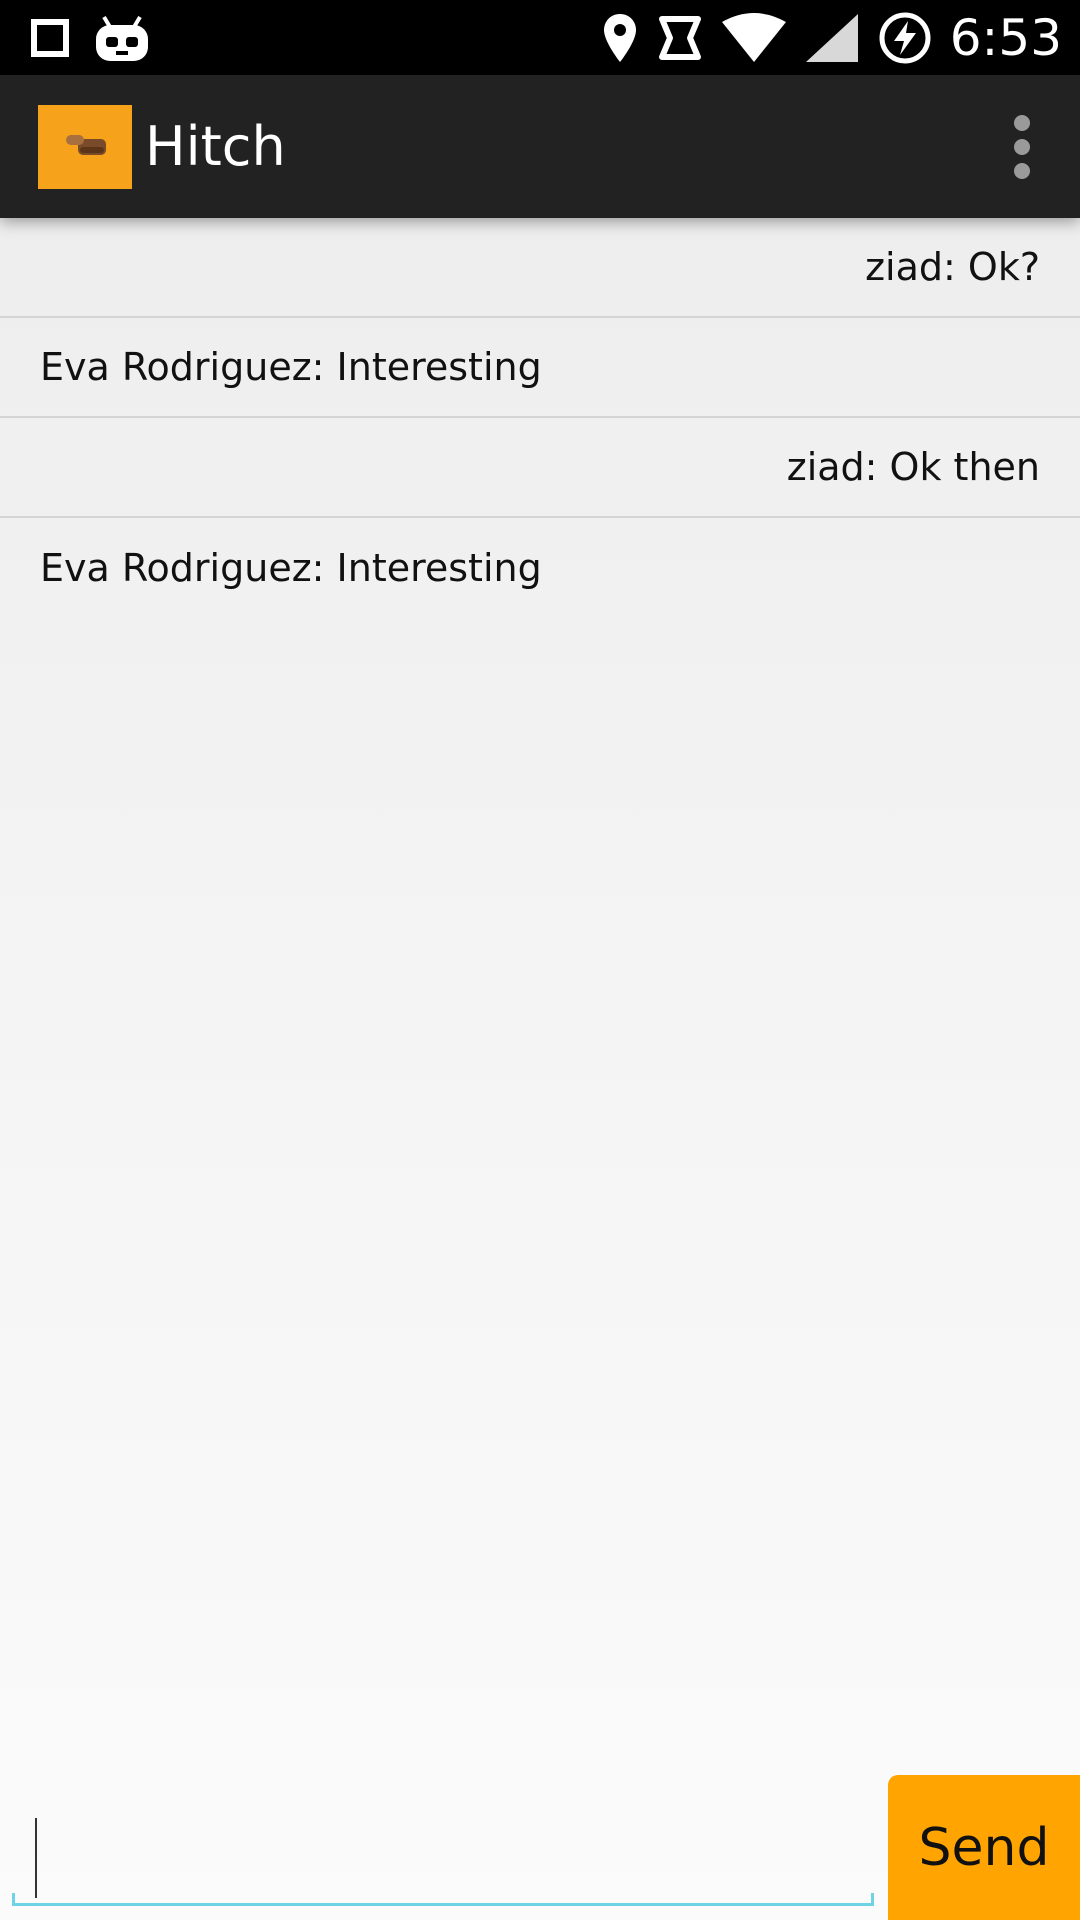 The image size is (1080, 1920). I want to click on battery-charging-icon, so click(905, 38).